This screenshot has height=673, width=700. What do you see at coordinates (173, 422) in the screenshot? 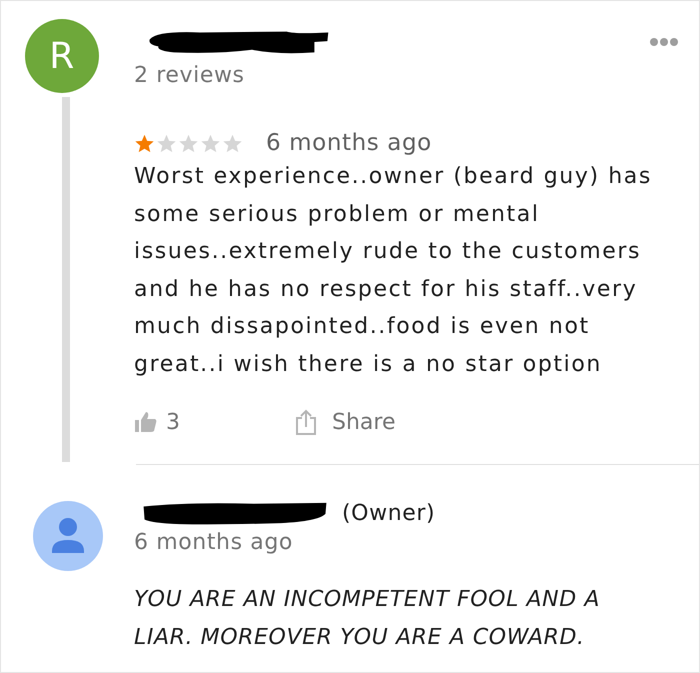
I see `like-count: 3` at bounding box center [173, 422].